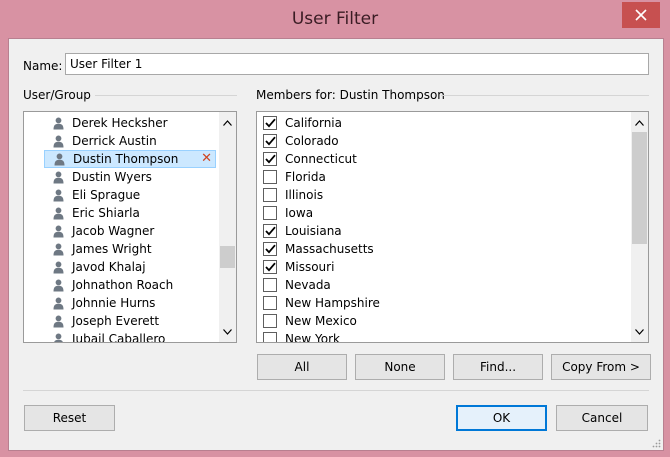  I want to click on user-list-item: Javod Khalaj, so click(120, 267).